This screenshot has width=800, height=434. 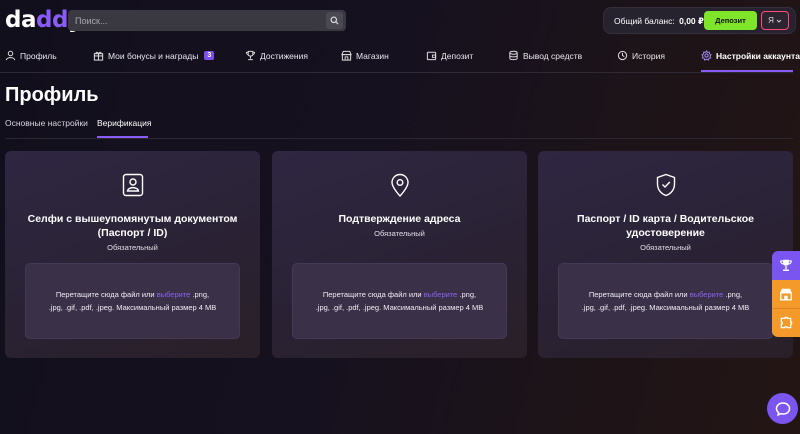 I want to click on card-title: Подтверждение адреса, so click(x=399, y=219).